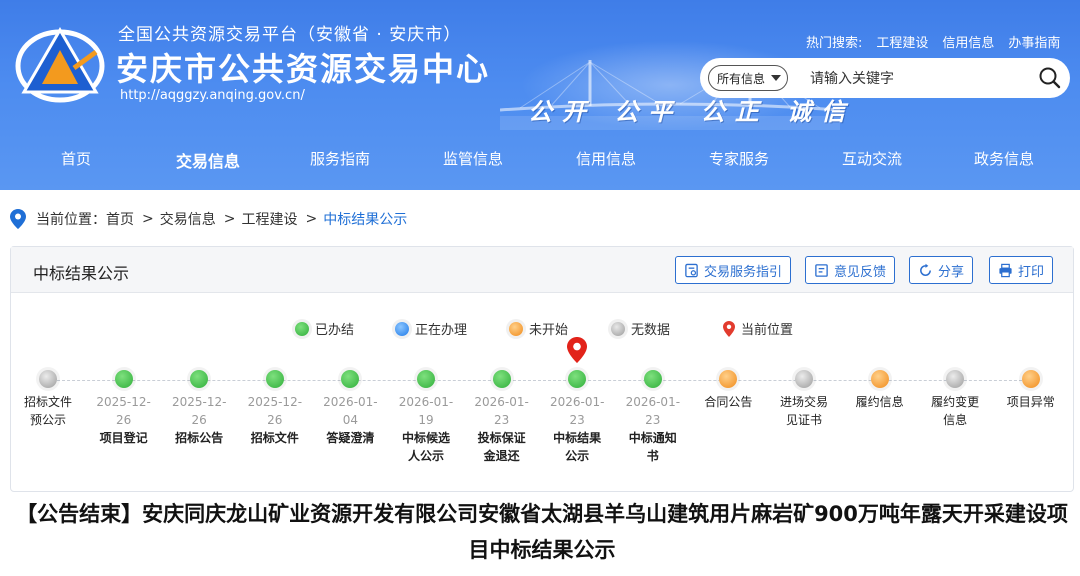 This screenshot has height=576, width=1080. What do you see at coordinates (577, 447) in the screenshot?
I see `step-label: 中标结果 公示` at bounding box center [577, 447].